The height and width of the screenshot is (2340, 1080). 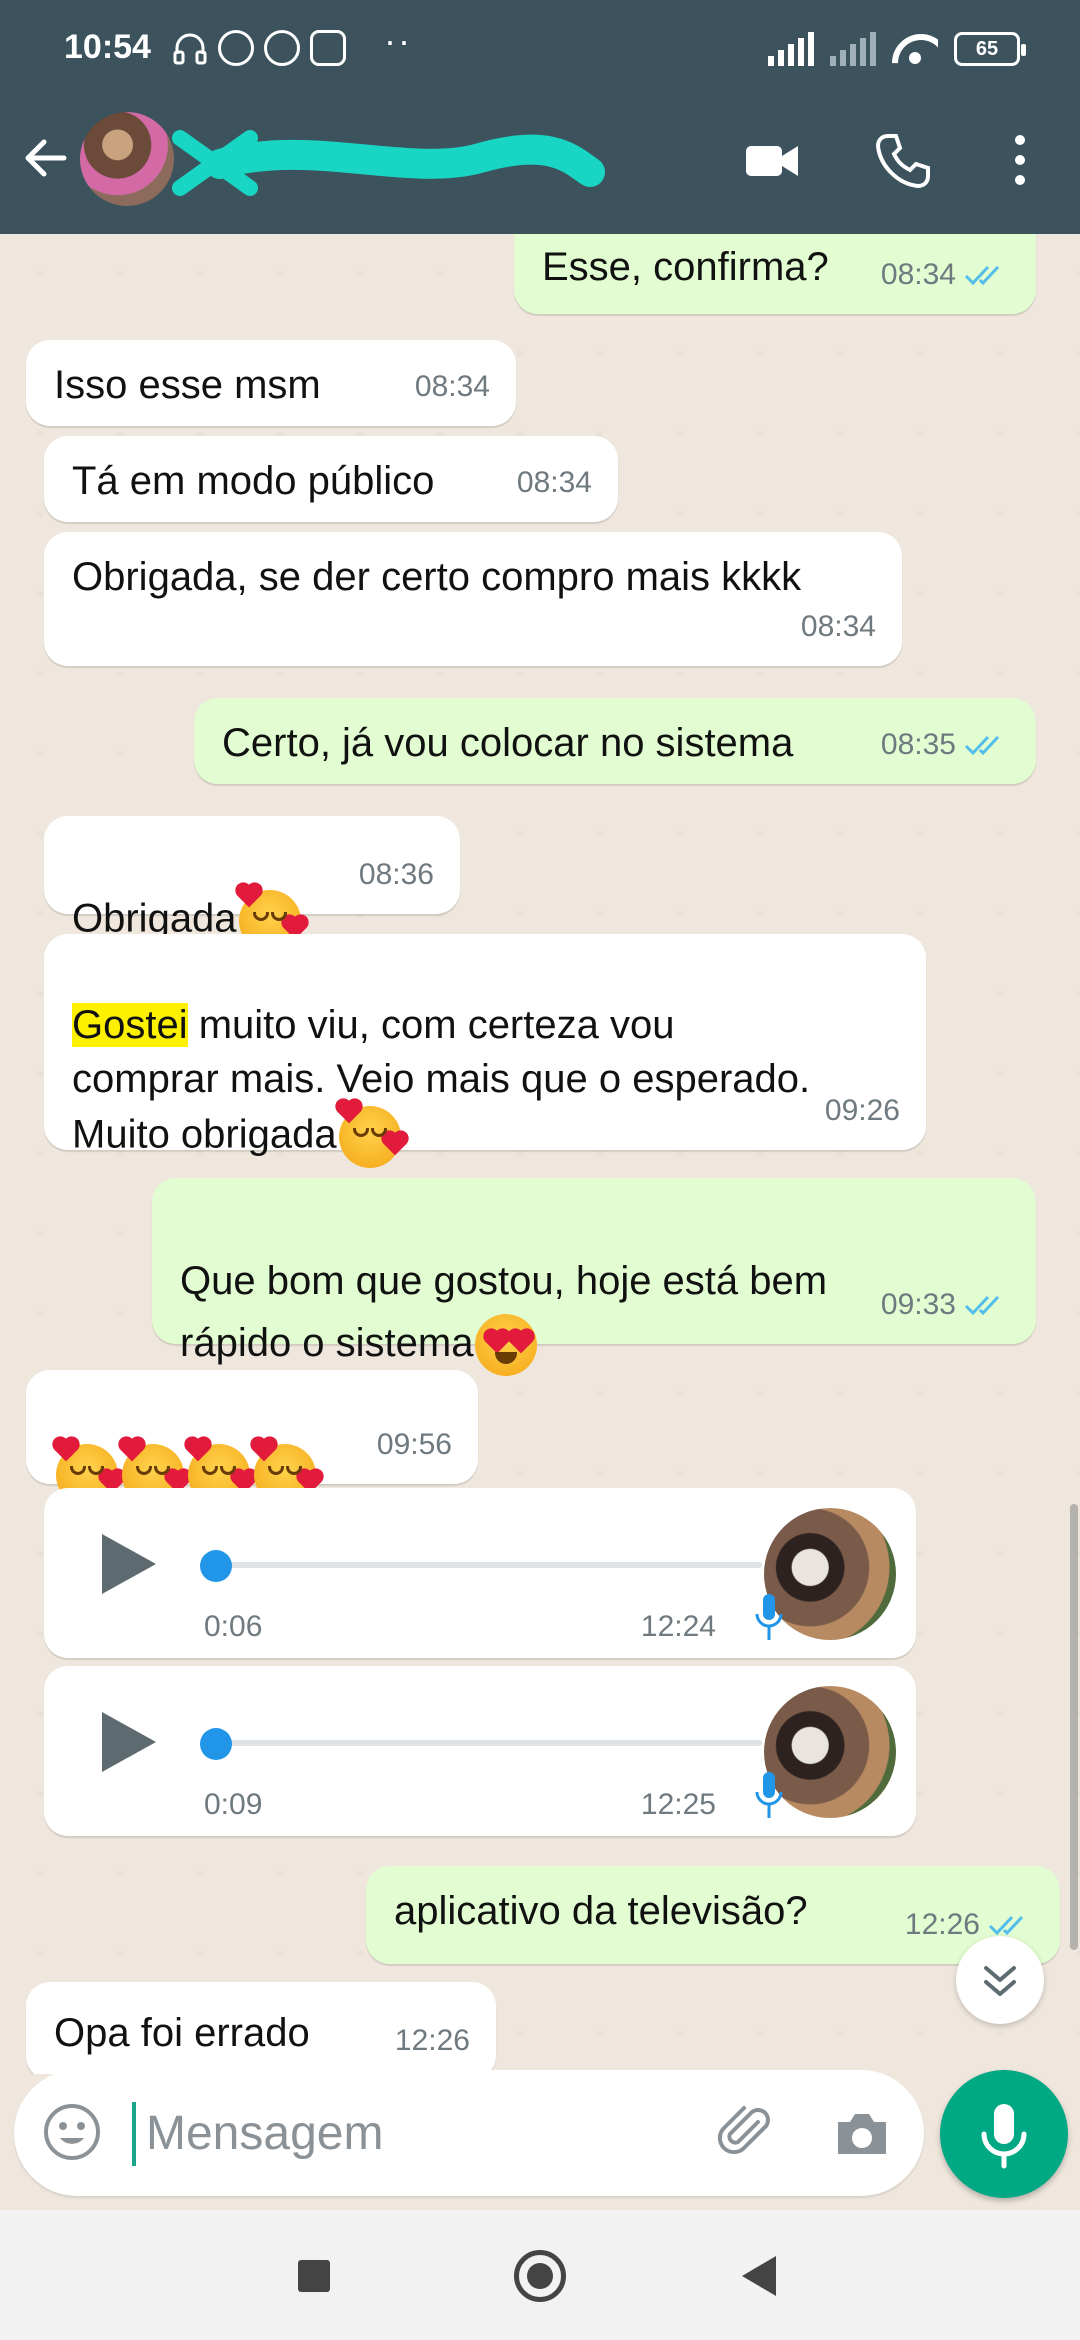 I want to click on message-input, so click(x=406, y=2133).